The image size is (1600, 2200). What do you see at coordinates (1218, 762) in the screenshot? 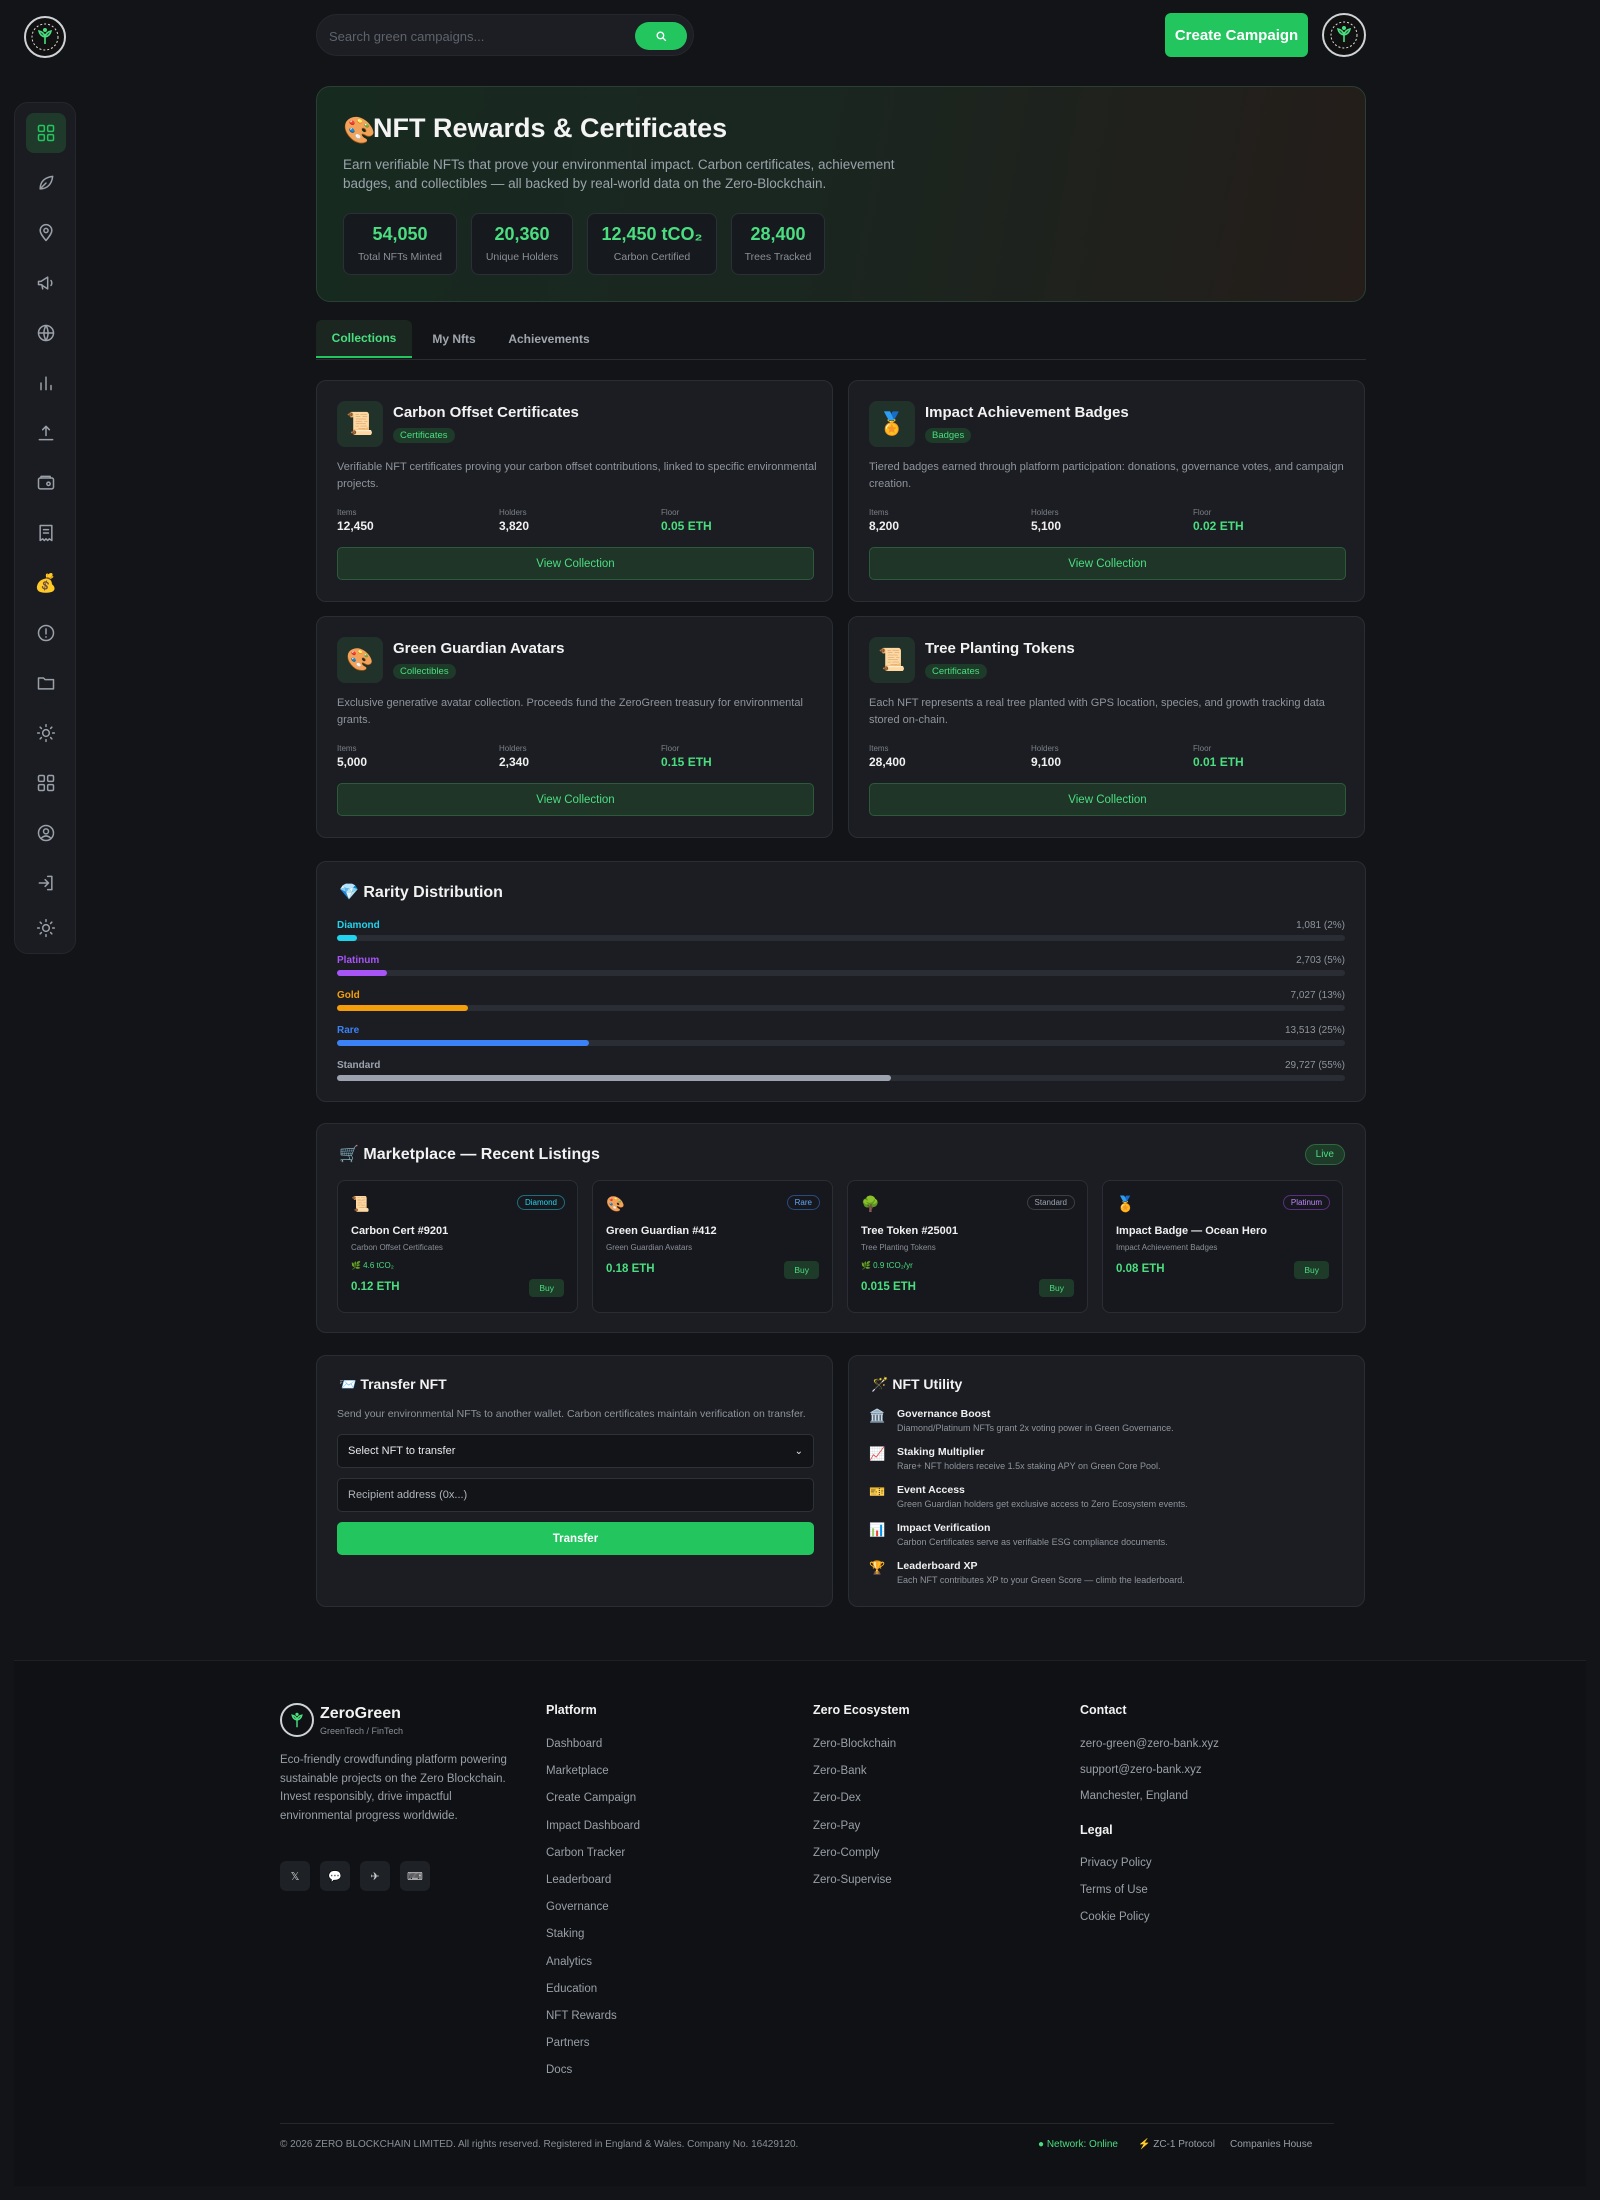
I see `stat-value: 0.01 ETH` at bounding box center [1218, 762].